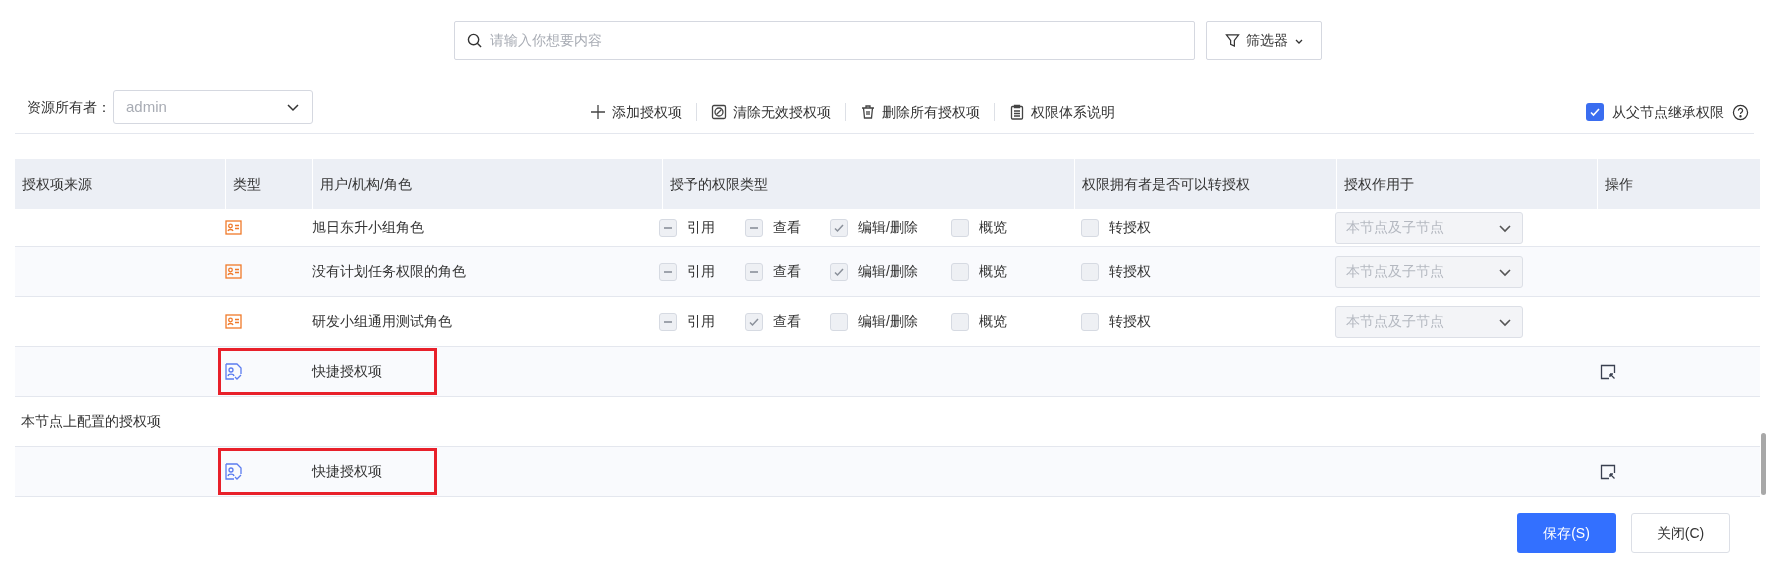 This screenshot has height=566, width=1769. What do you see at coordinates (598, 112) in the screenshot?
I see `plus-icon` at bounding box center [598, 112].